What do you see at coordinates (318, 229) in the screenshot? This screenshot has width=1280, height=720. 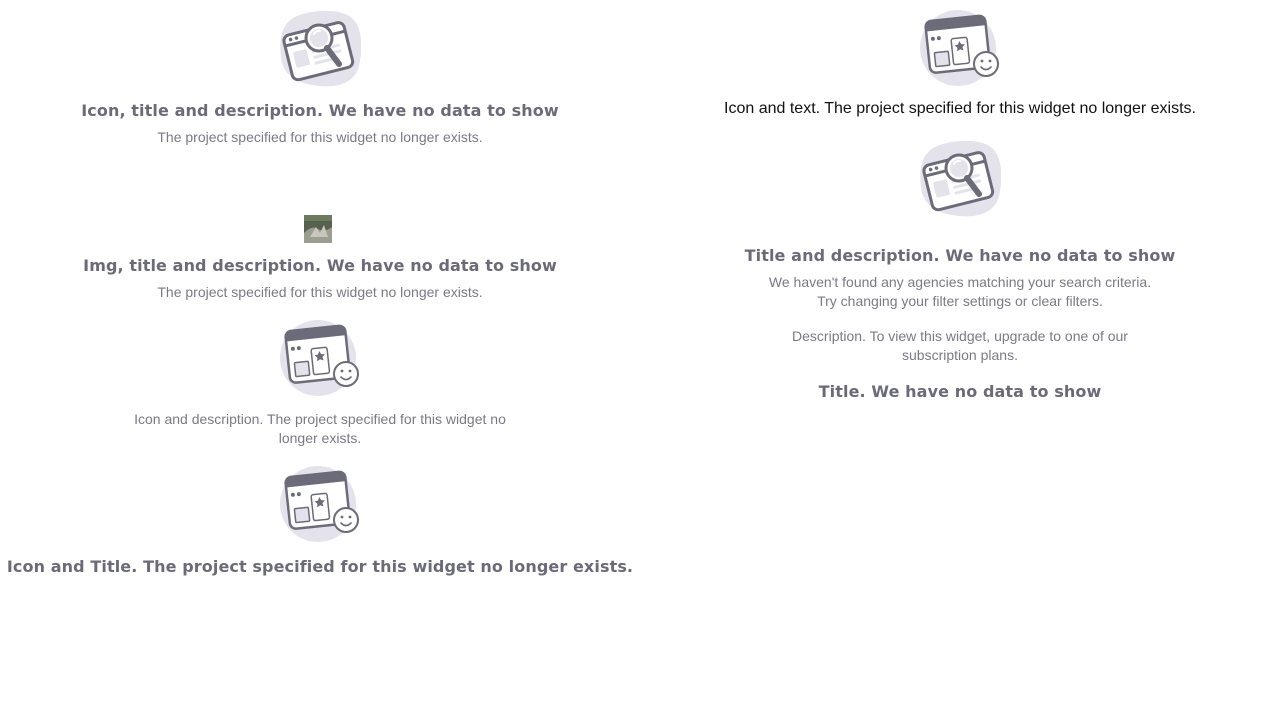 I see `thumbnail-image` at bounding box center [318, 229].